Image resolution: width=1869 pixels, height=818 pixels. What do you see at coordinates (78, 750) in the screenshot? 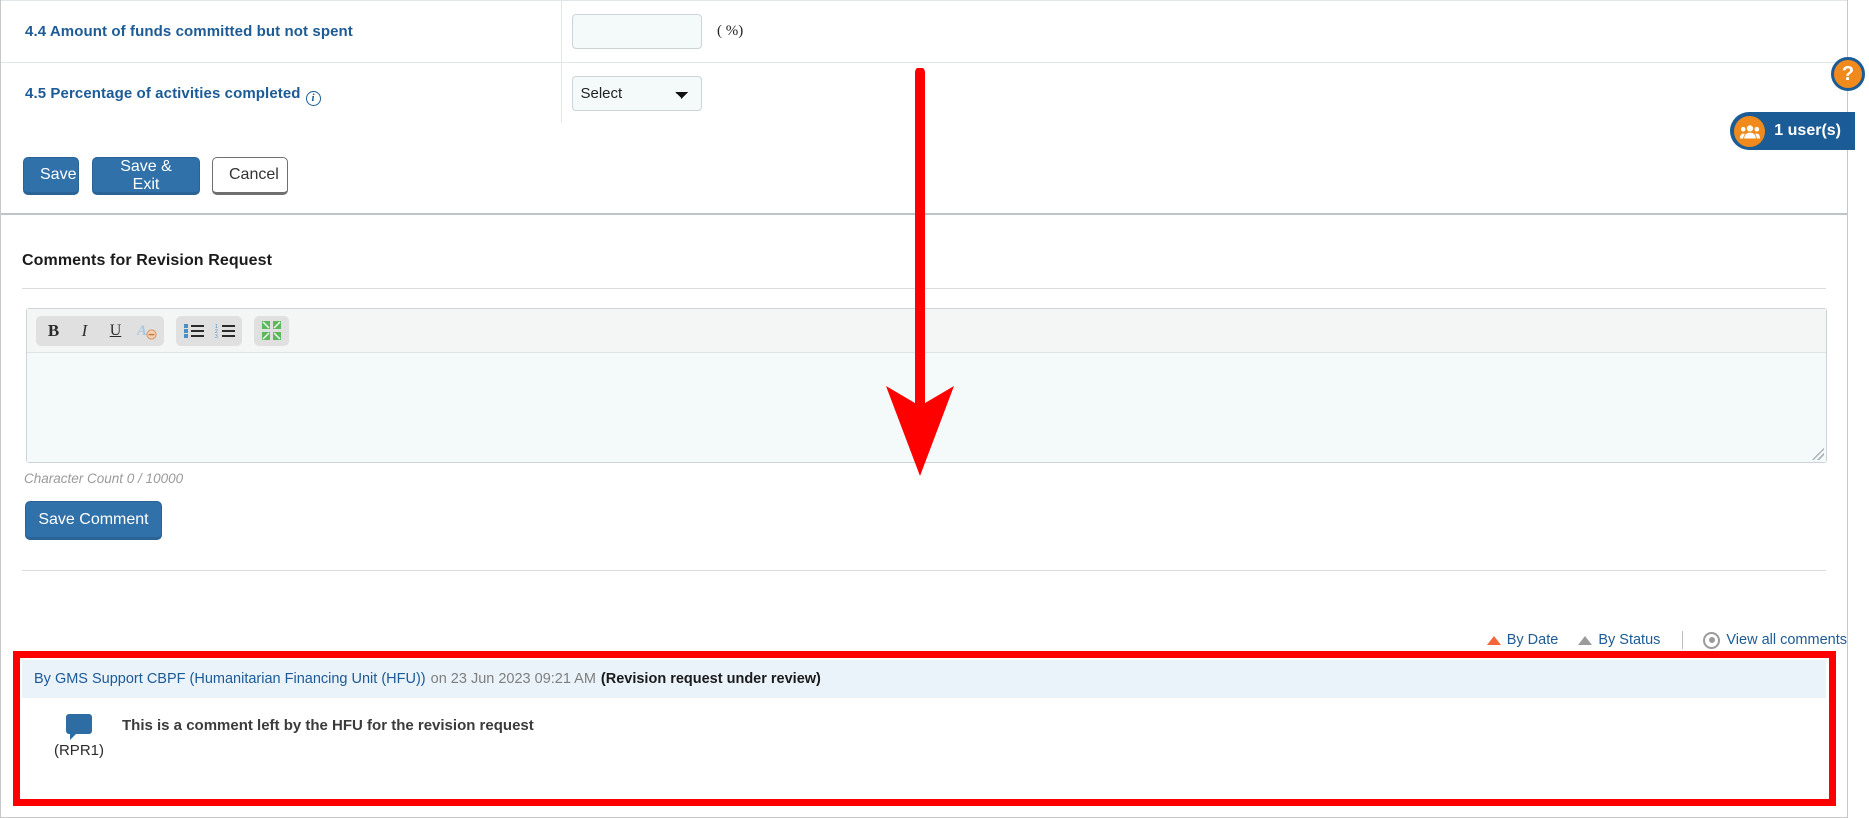
I see `comment-reference-label: (RPR1)` at bounding box center [78, 750].